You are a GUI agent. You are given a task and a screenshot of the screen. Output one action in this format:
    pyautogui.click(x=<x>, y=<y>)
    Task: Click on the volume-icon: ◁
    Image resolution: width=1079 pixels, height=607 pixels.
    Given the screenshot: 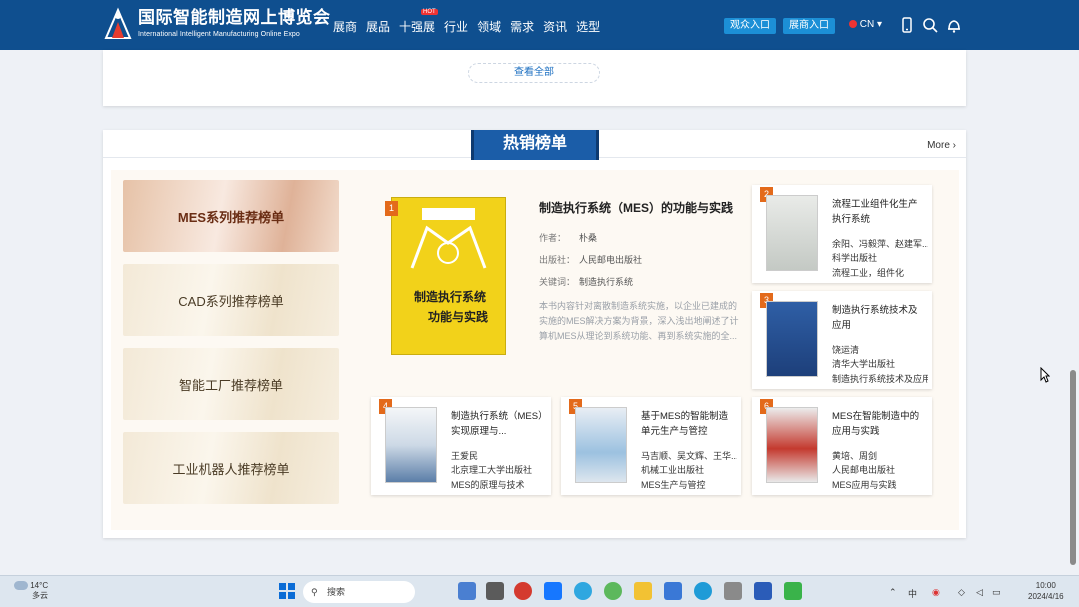 What is the action you would take?
    pyautogui.click(x=979, y=592)
    